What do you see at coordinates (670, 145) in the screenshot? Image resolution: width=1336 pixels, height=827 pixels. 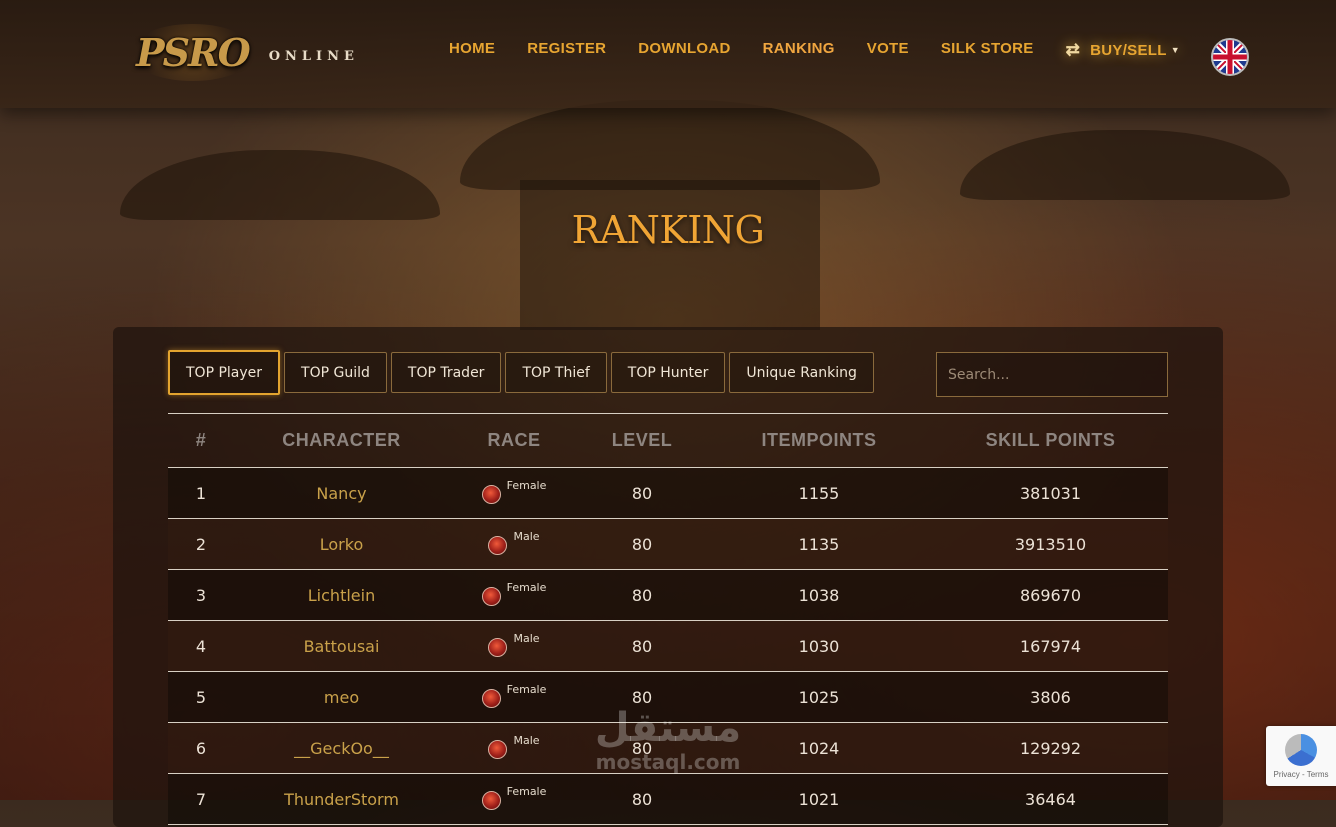 I see `background-roof-center` at bounding box center [670, 145].